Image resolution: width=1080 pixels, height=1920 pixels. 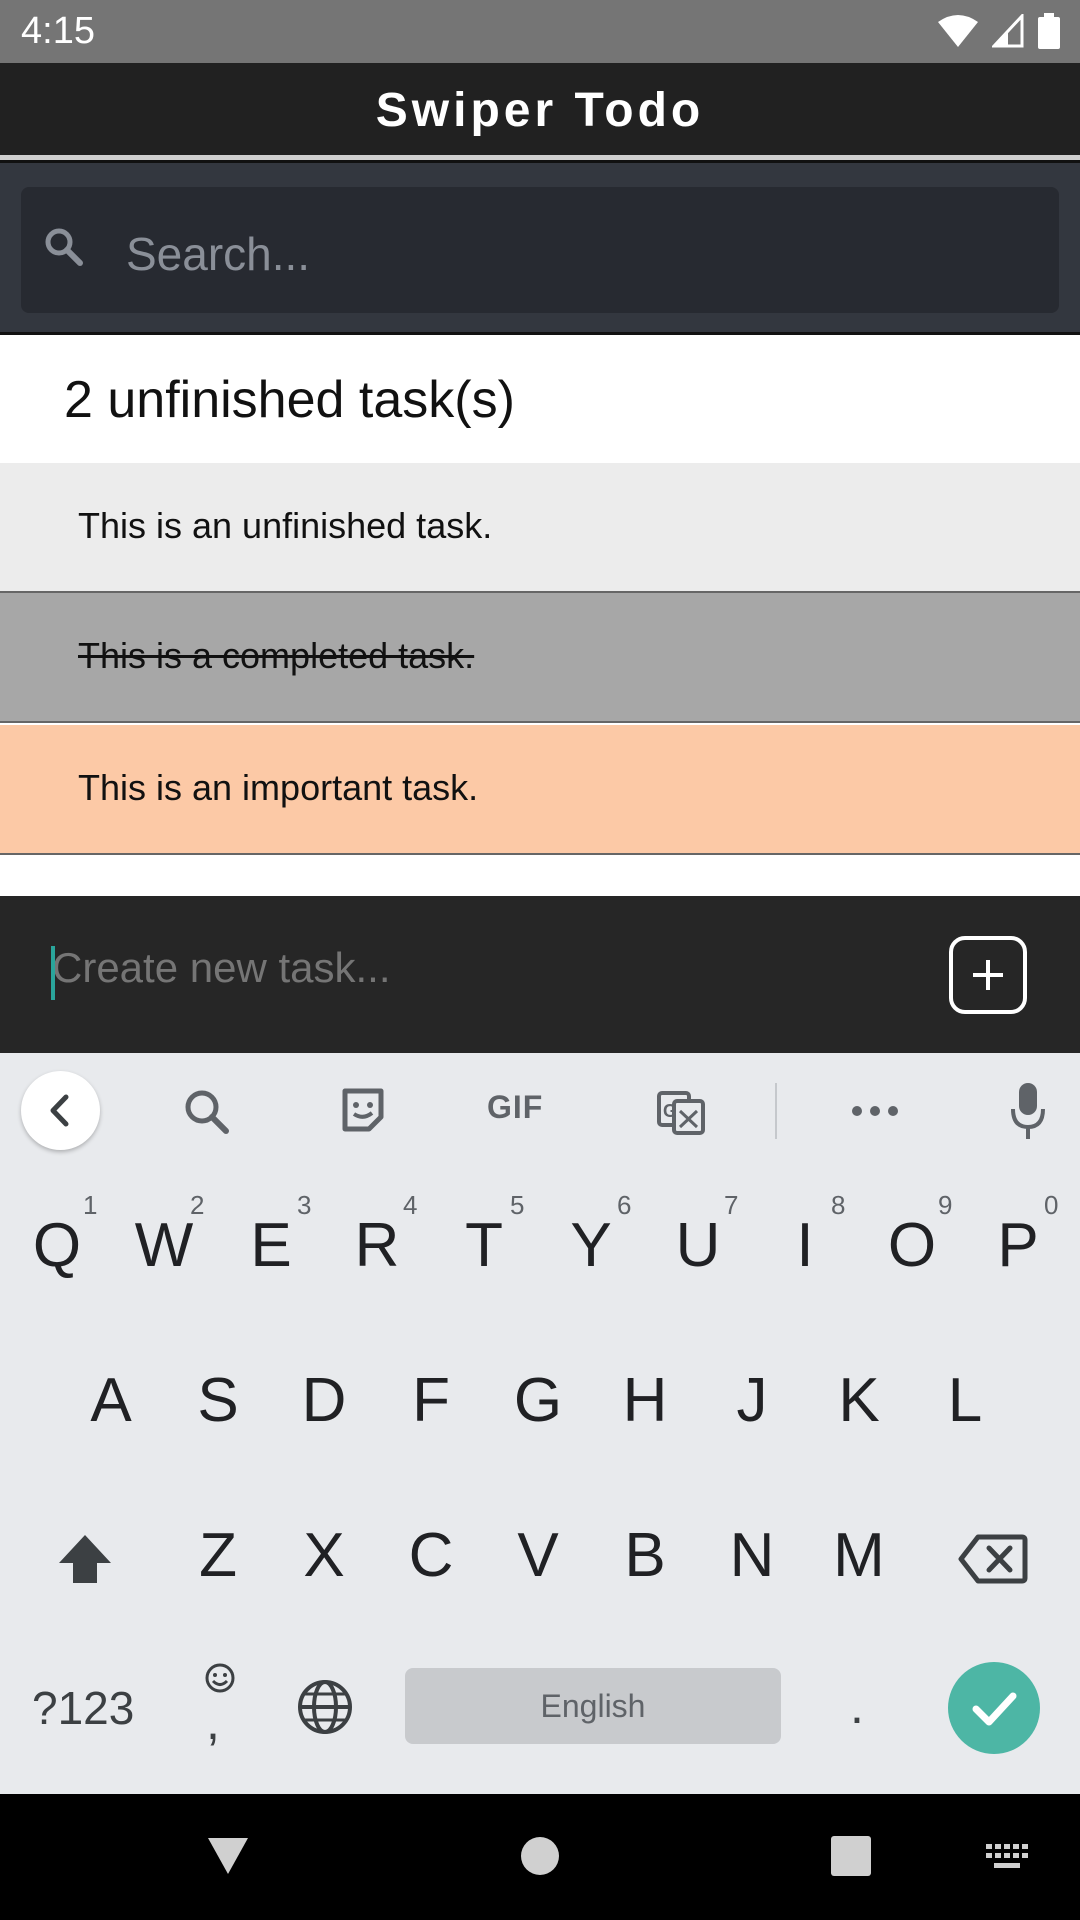 What do you see at coordinates (278, 787) in the screenshot?
I see `task-text: This is an important task.` at bounding box center [278, 787].